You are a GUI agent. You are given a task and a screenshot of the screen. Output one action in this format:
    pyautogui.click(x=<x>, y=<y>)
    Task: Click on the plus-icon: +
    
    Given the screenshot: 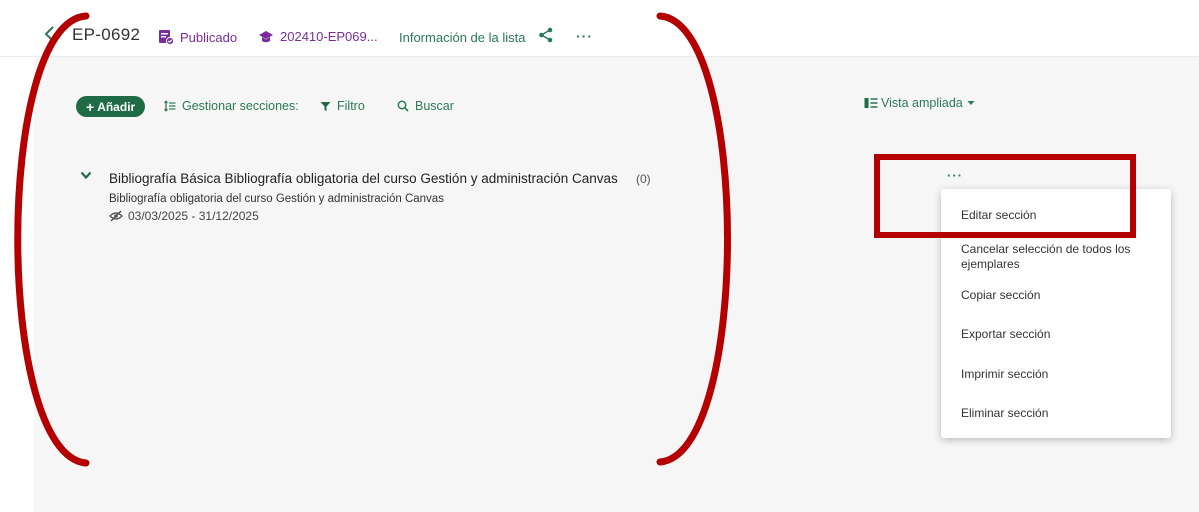 What is the action you would take?
    pyautogui.click(x=90, y=106)
    